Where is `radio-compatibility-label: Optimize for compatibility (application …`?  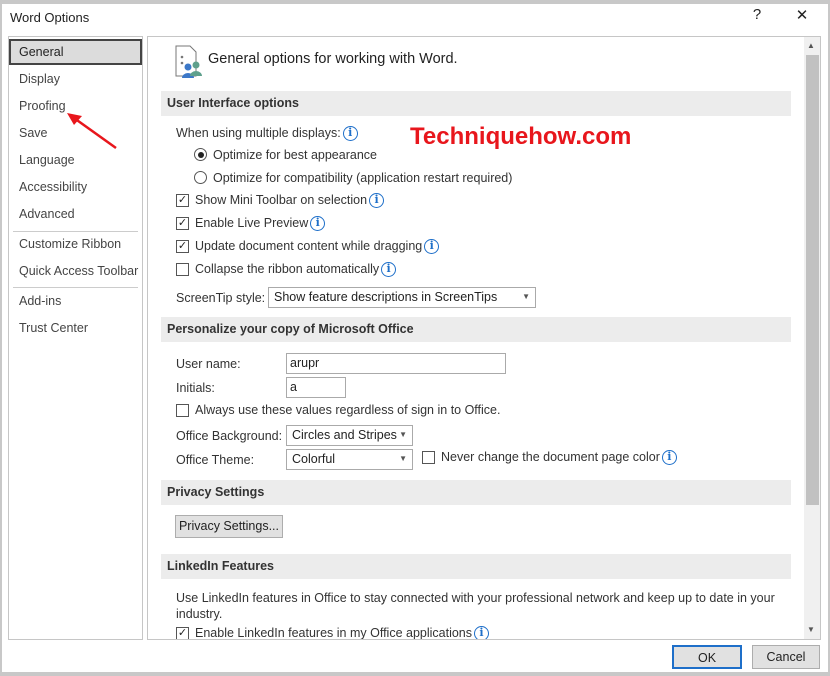
radio-compatibility-label: Optimize for compatibility (application … is located at coordinates (363, 178).